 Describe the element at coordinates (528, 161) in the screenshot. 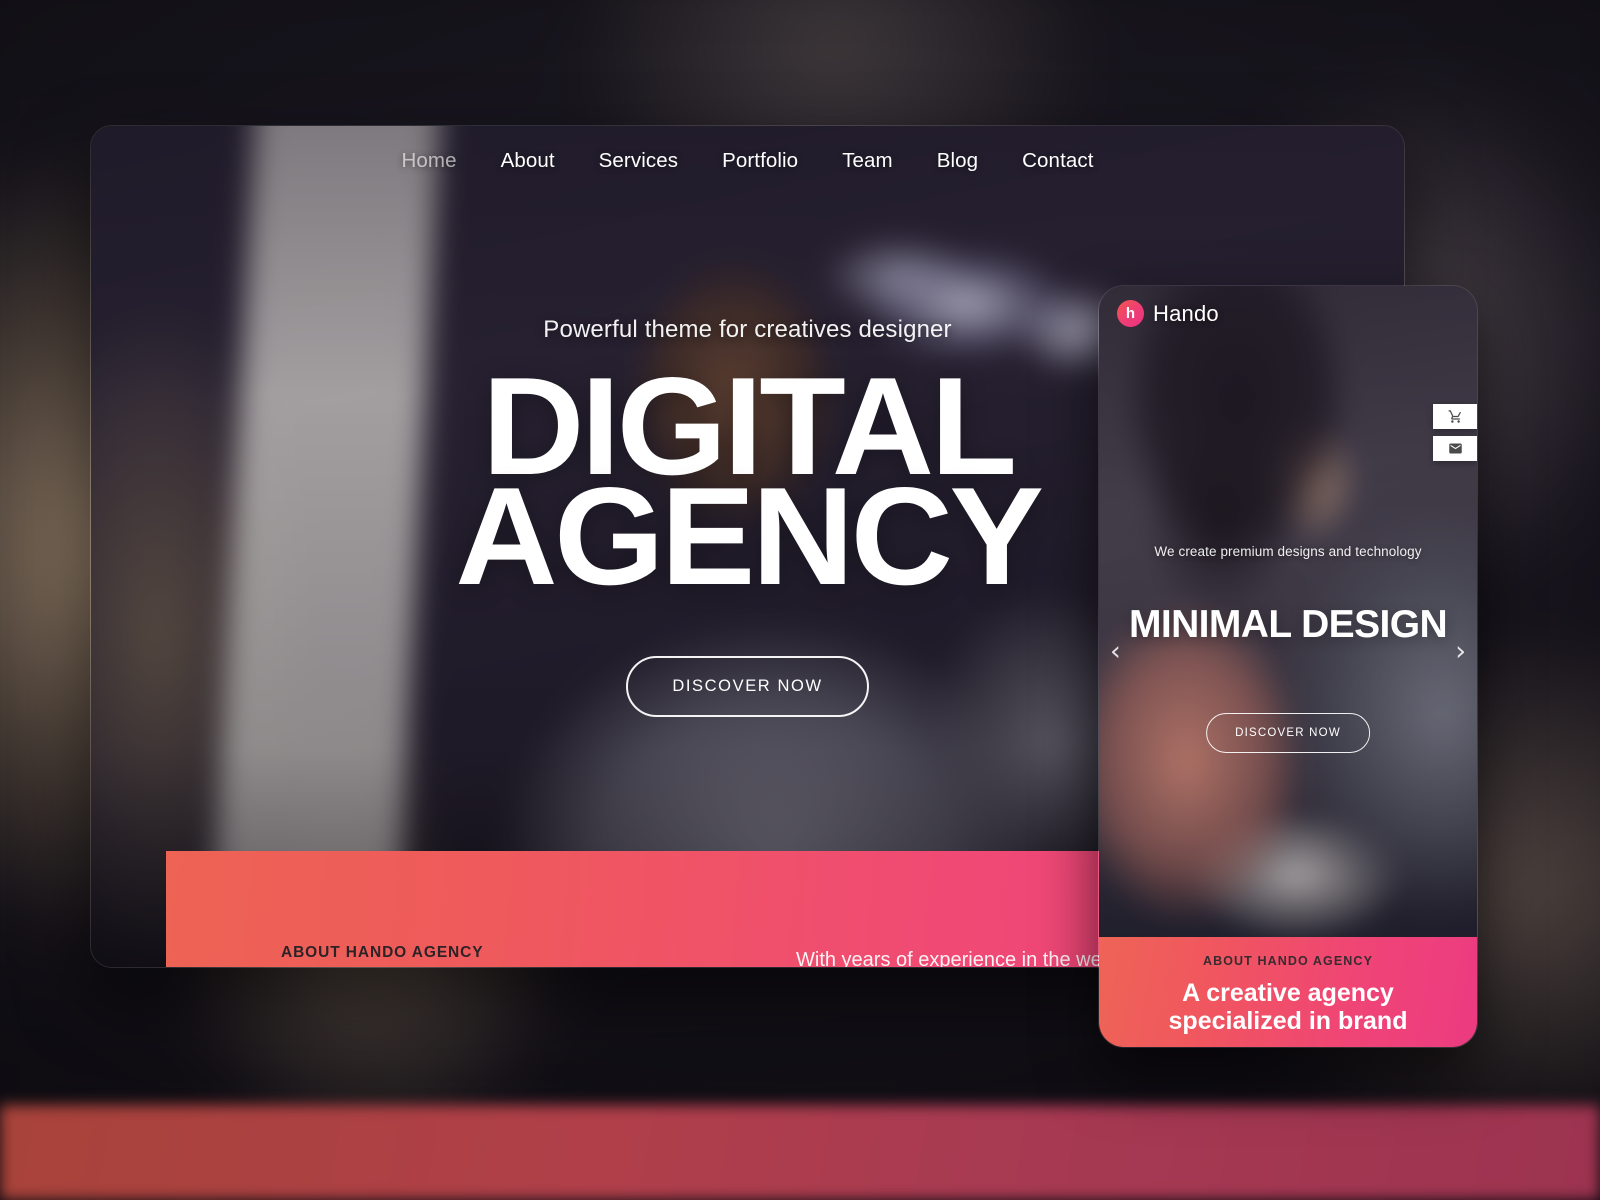

I see `nav-item-about: About` at that location.